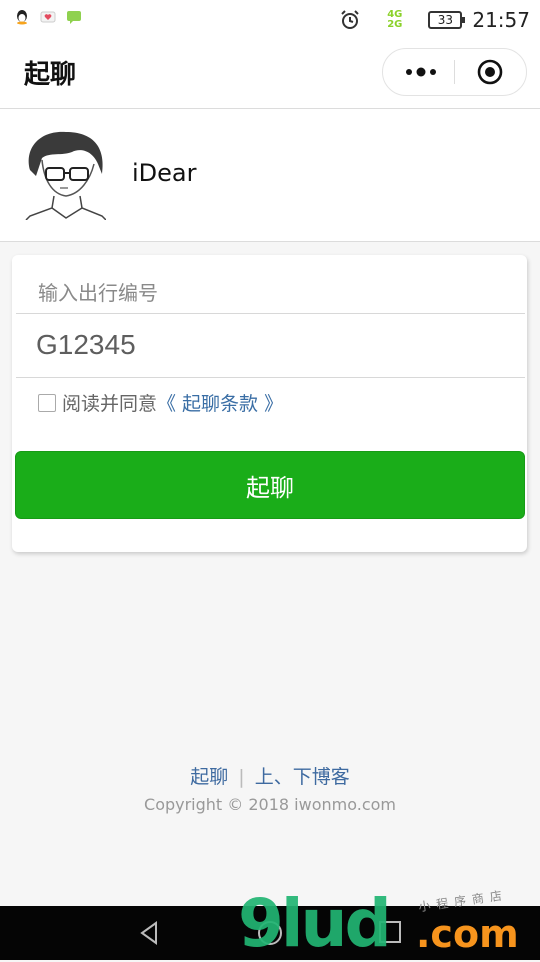  I want to click on footer-link-app: 起聊, so click(209, 777).